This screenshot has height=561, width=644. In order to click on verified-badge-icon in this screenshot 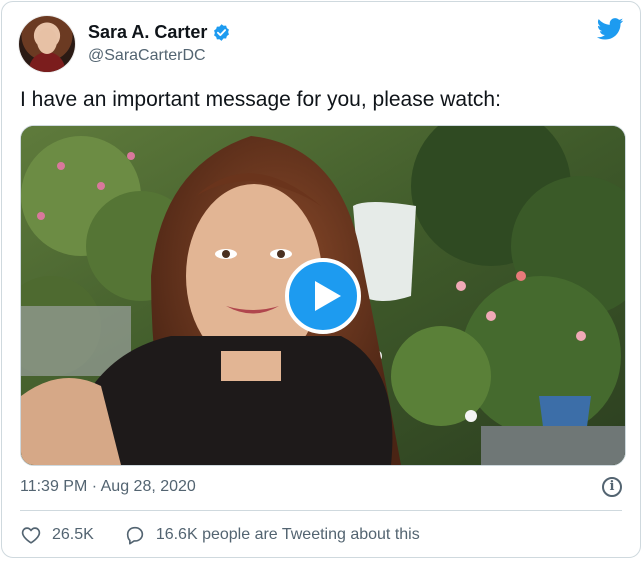, I will do `click(222, 32)`.